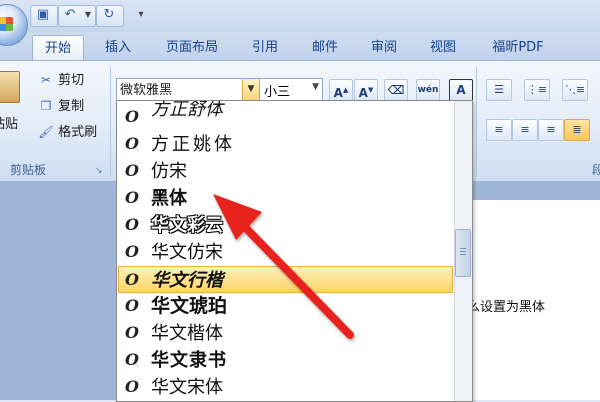 The width and height of the screenshot is (600, 402). Describe the element at coordinates (286, 225) in the screenshot. I see `font-item-huawen-caiyun: O 华文彩云` at that location.